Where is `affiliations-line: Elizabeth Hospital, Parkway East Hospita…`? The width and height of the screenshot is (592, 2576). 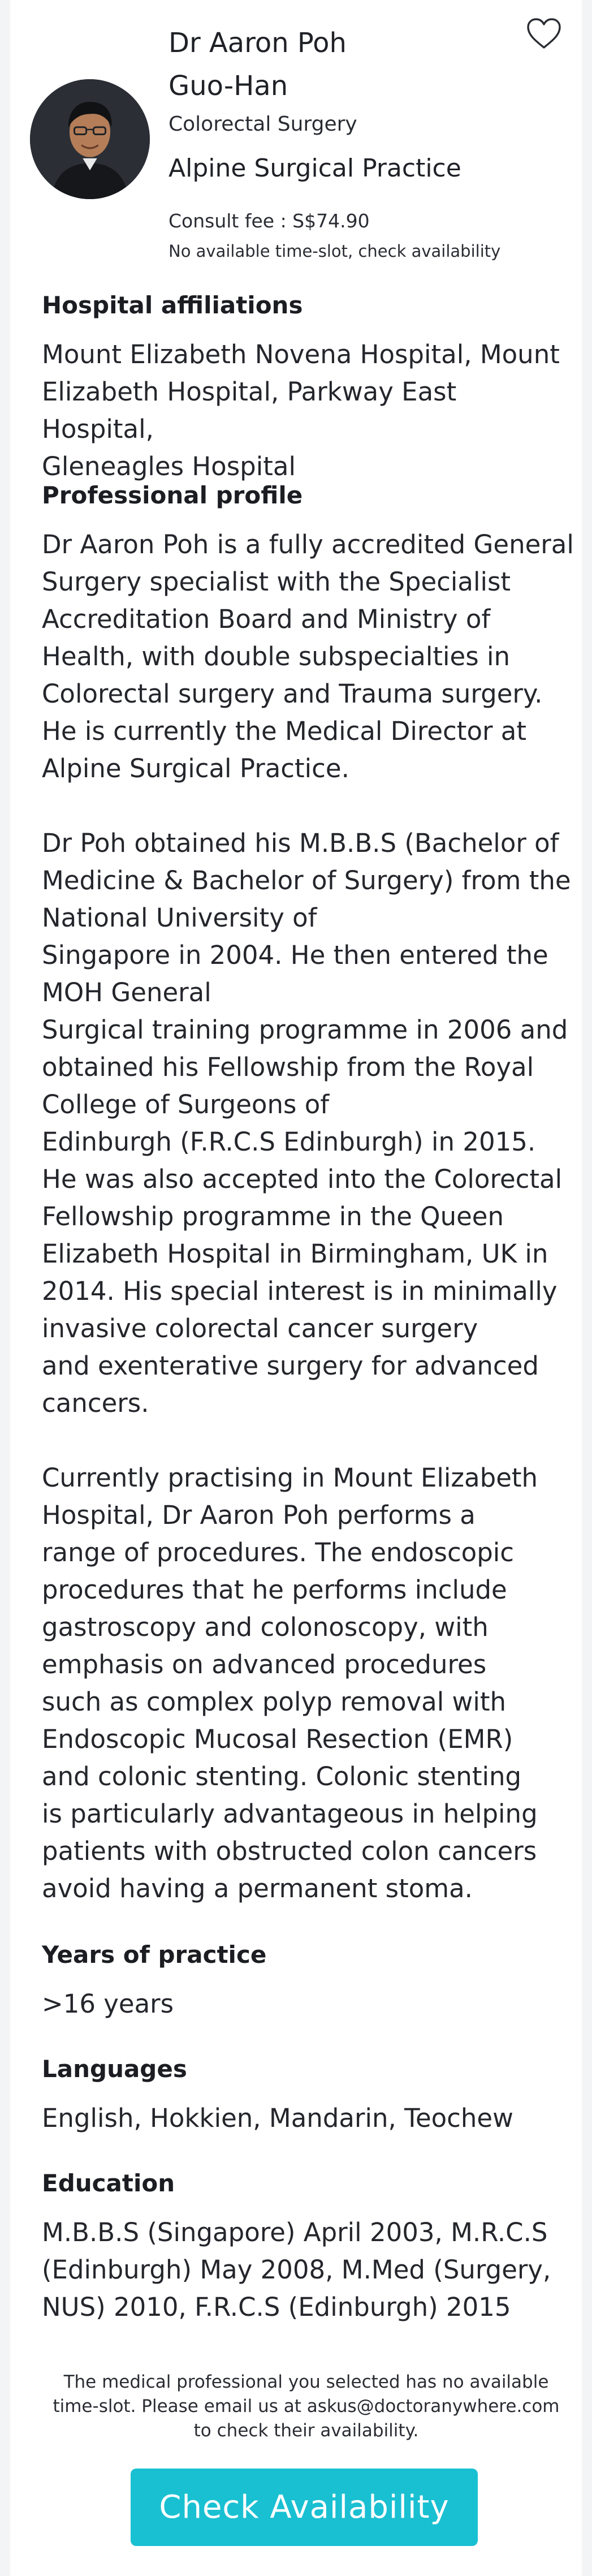 affiliations-line: Elizabeth Hospital, Parkway East Hospita… is located at coordinates (249, 410).